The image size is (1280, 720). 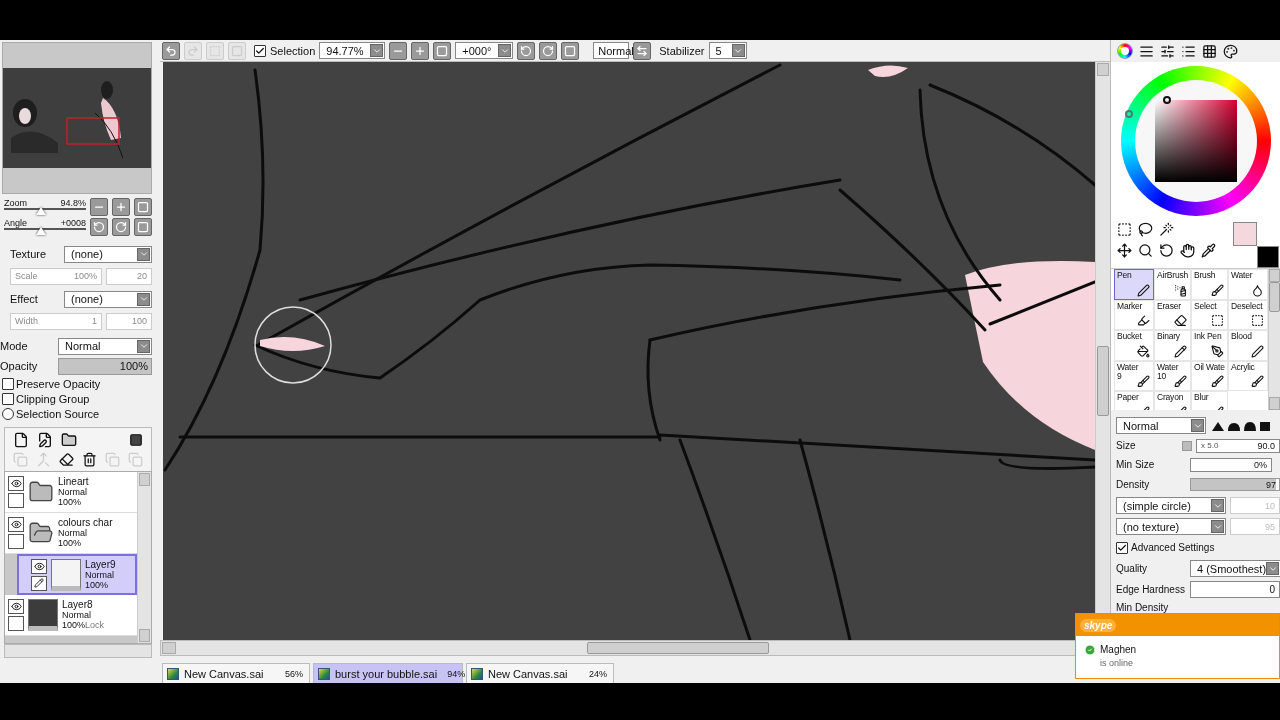 I want to click on canvas-tab: burst your bubble.sai 94%, so click(x=388, y=673).